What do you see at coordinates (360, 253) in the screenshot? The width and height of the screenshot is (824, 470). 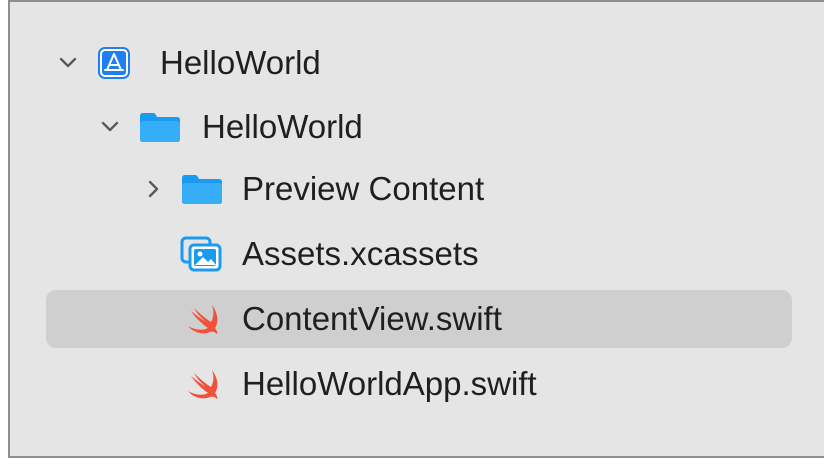 I see `item-label: Assets.xcassets` at bounding box center [360, 253].